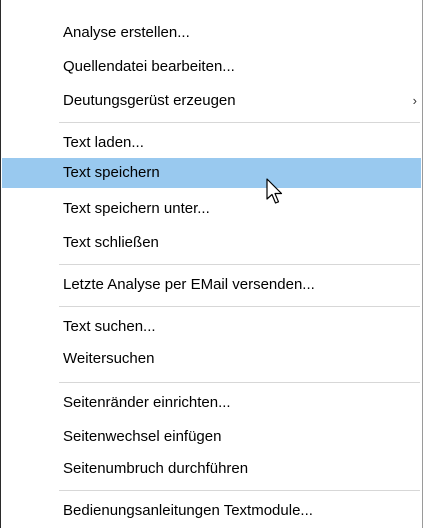 The image size is (425, 528). What do you see at coordinates (156, 468) in the screenshot?
I see `menu-item-label: Seitenumbruch durchführen` at bounding box center [156, 468].